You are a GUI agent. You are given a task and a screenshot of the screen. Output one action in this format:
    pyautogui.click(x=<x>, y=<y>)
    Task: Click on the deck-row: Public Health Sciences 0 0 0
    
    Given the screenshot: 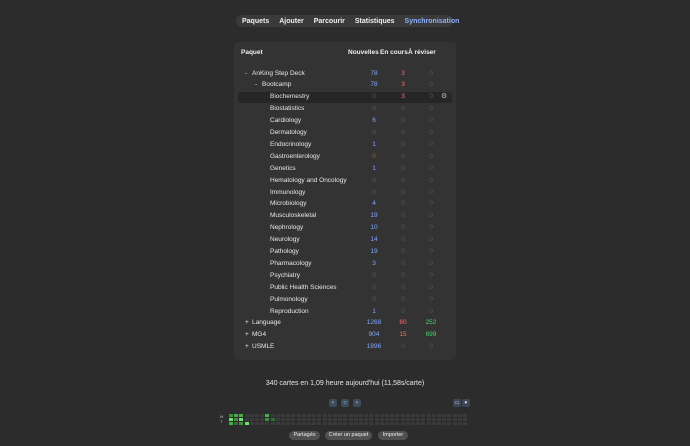 What is the action you would take?
    pyautogui.click(x=345, y=287)
    